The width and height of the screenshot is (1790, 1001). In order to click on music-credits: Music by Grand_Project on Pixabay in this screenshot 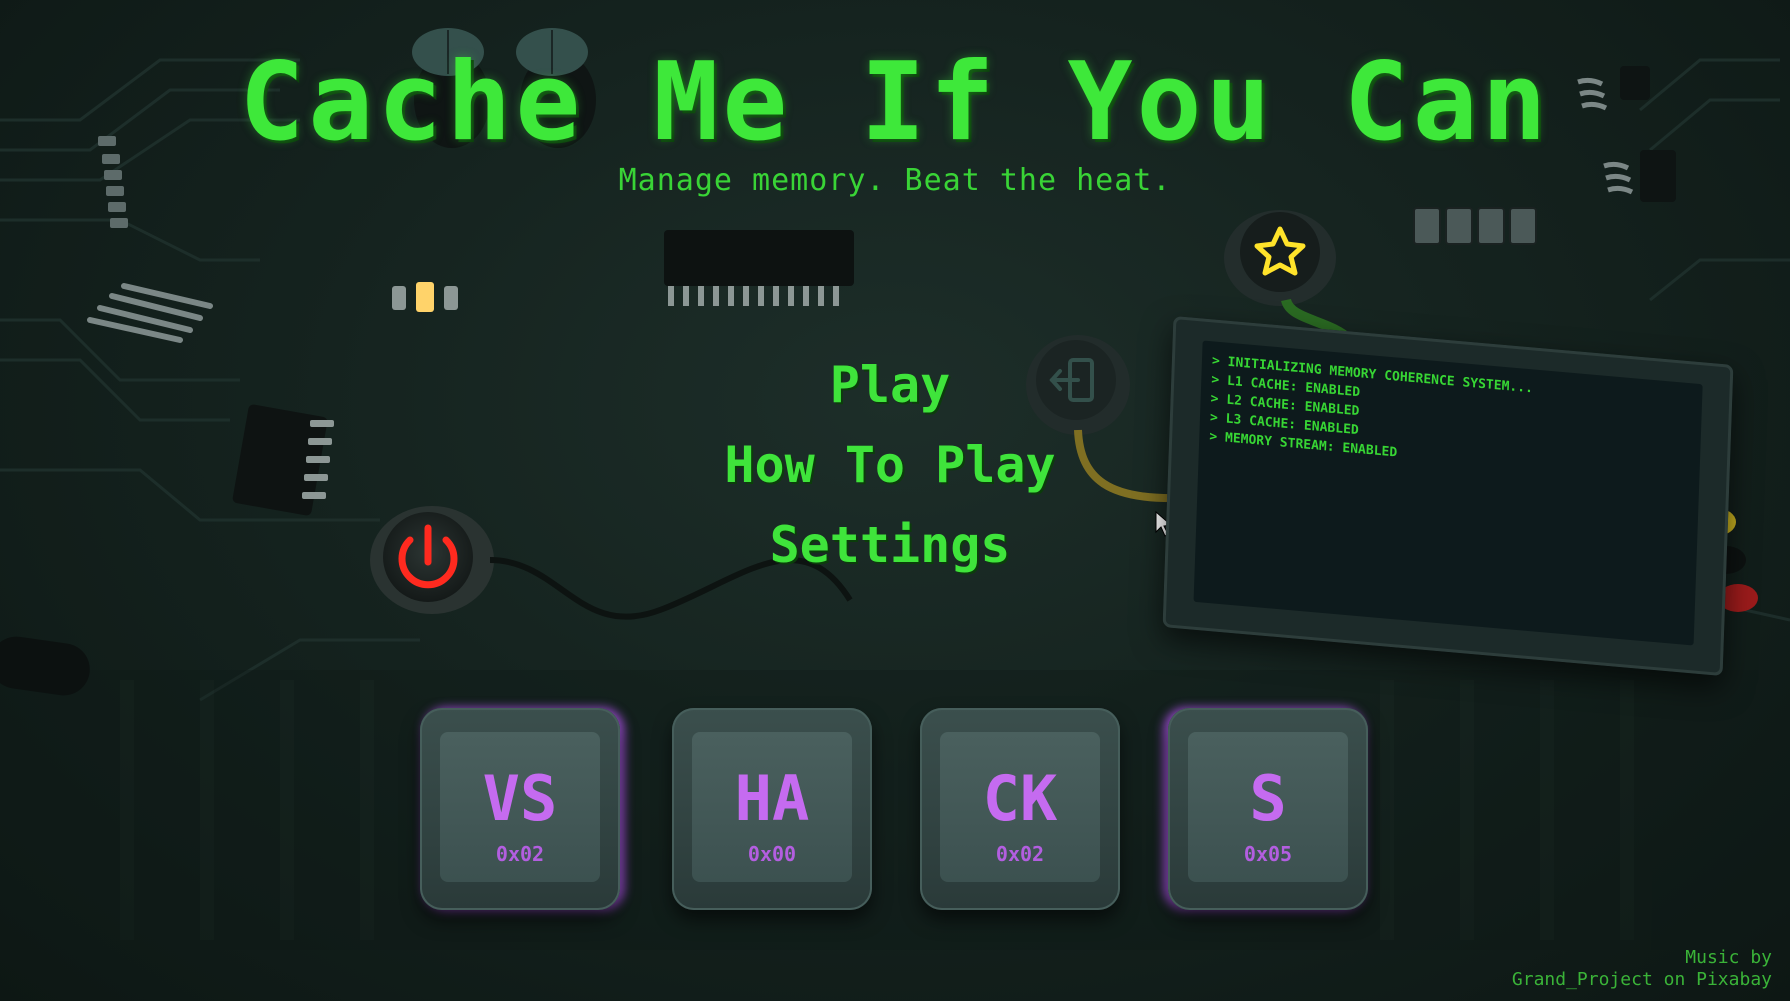, I will do `click(1642, 969)`.